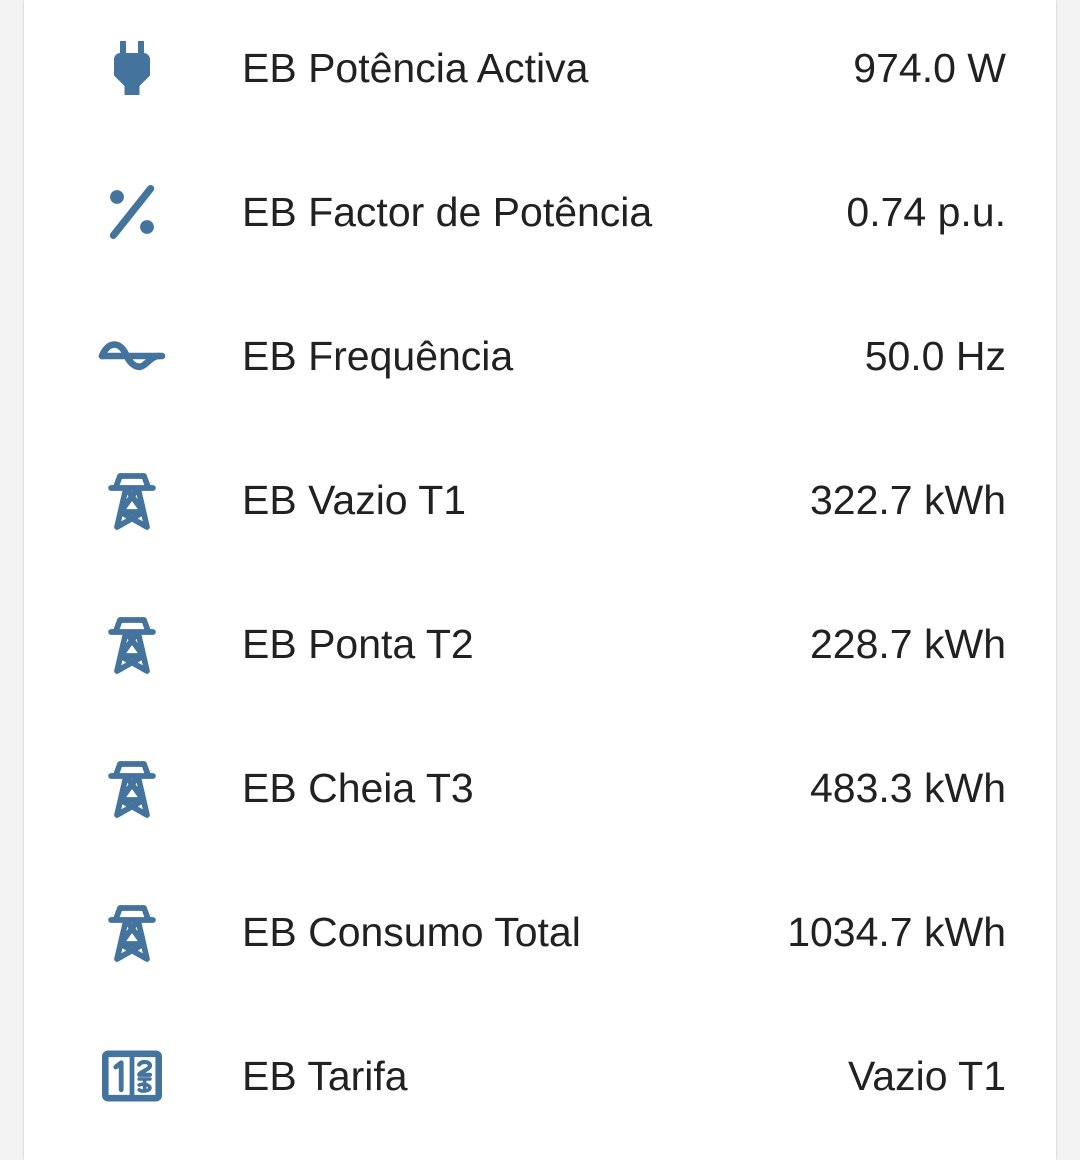  Describe the element at coordinates (132, 356) in the screenshot. I see `sine-wave-icon` at that location.